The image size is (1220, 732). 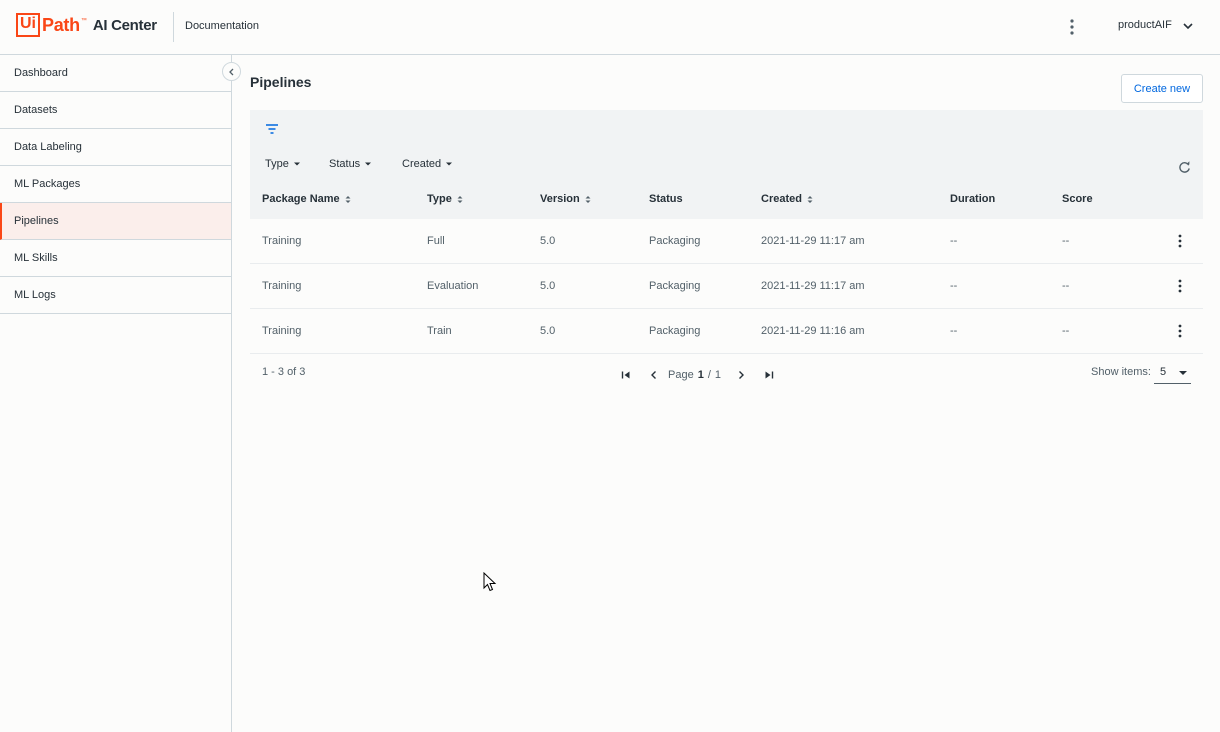 What do you see at coordinates (284, 372) in the screenshot?
I see `range-summary: 1 - 3 of 3` at bounding box center [284, 372].